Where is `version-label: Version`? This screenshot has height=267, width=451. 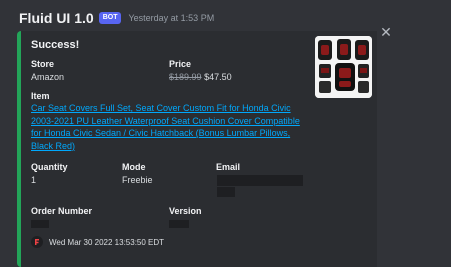 version-label: Version is located at coordinates (185, 211).